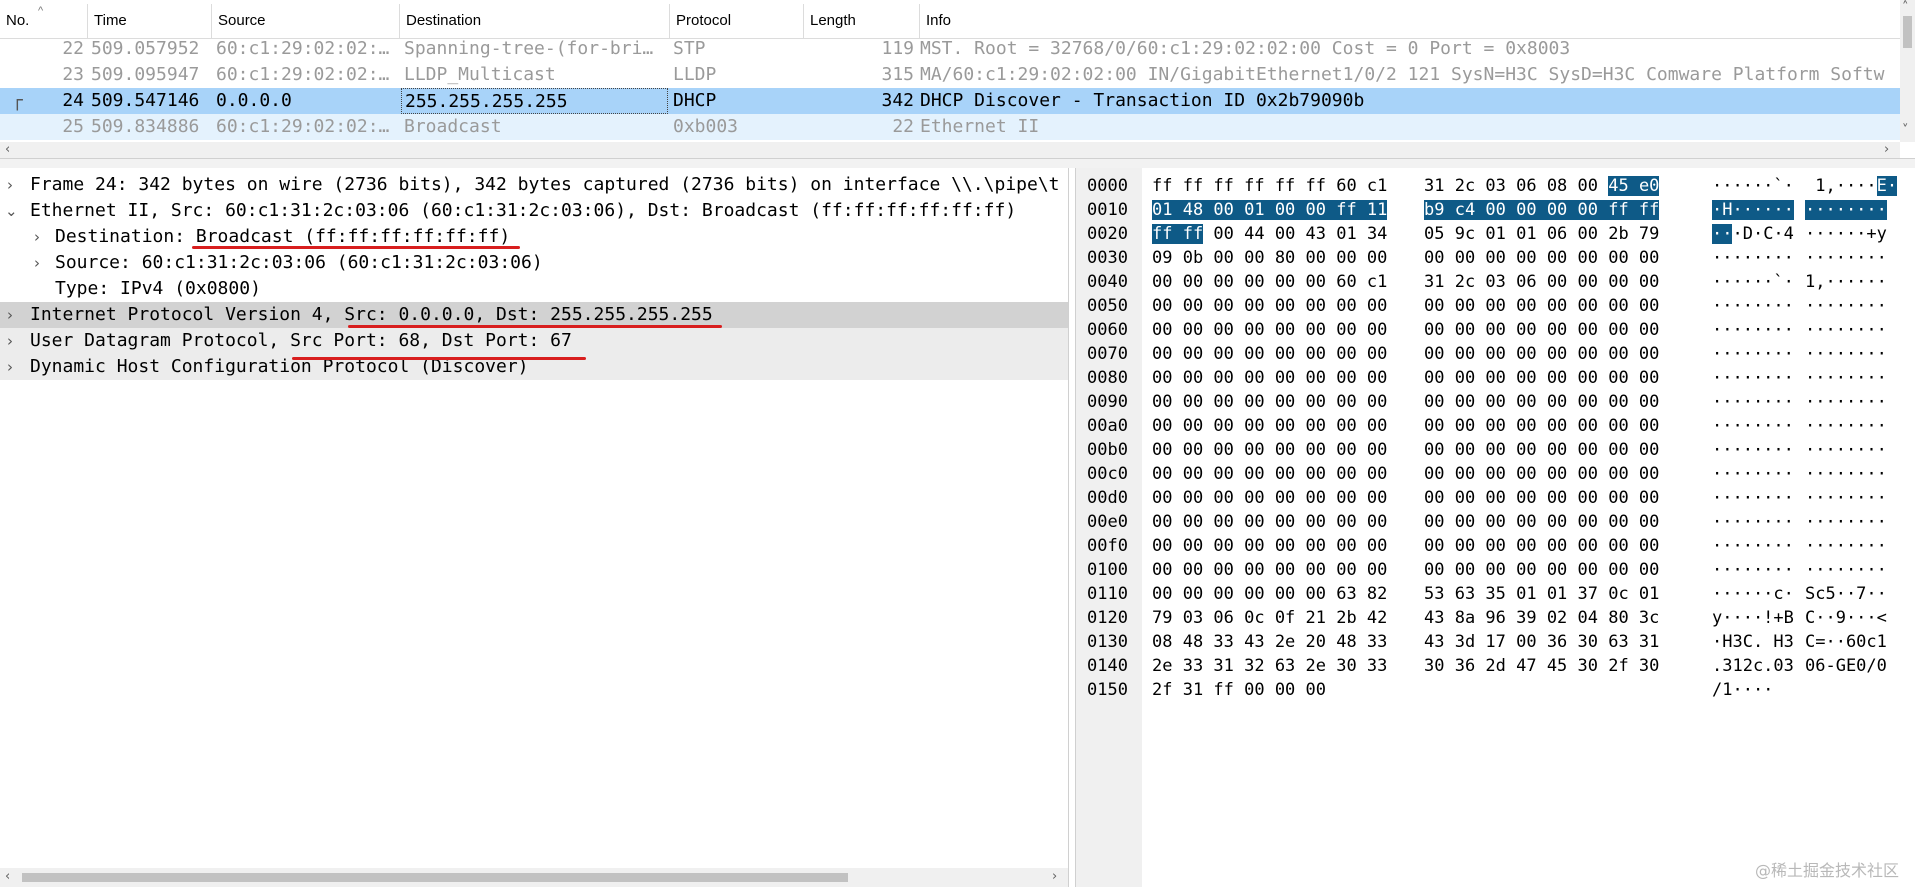 This screenshot has width=1915, height=887. What do you see at coordinates (1107, 234) in the screenshot?
I see `byte-offset: 0020` at bounding box center [1107, 234].